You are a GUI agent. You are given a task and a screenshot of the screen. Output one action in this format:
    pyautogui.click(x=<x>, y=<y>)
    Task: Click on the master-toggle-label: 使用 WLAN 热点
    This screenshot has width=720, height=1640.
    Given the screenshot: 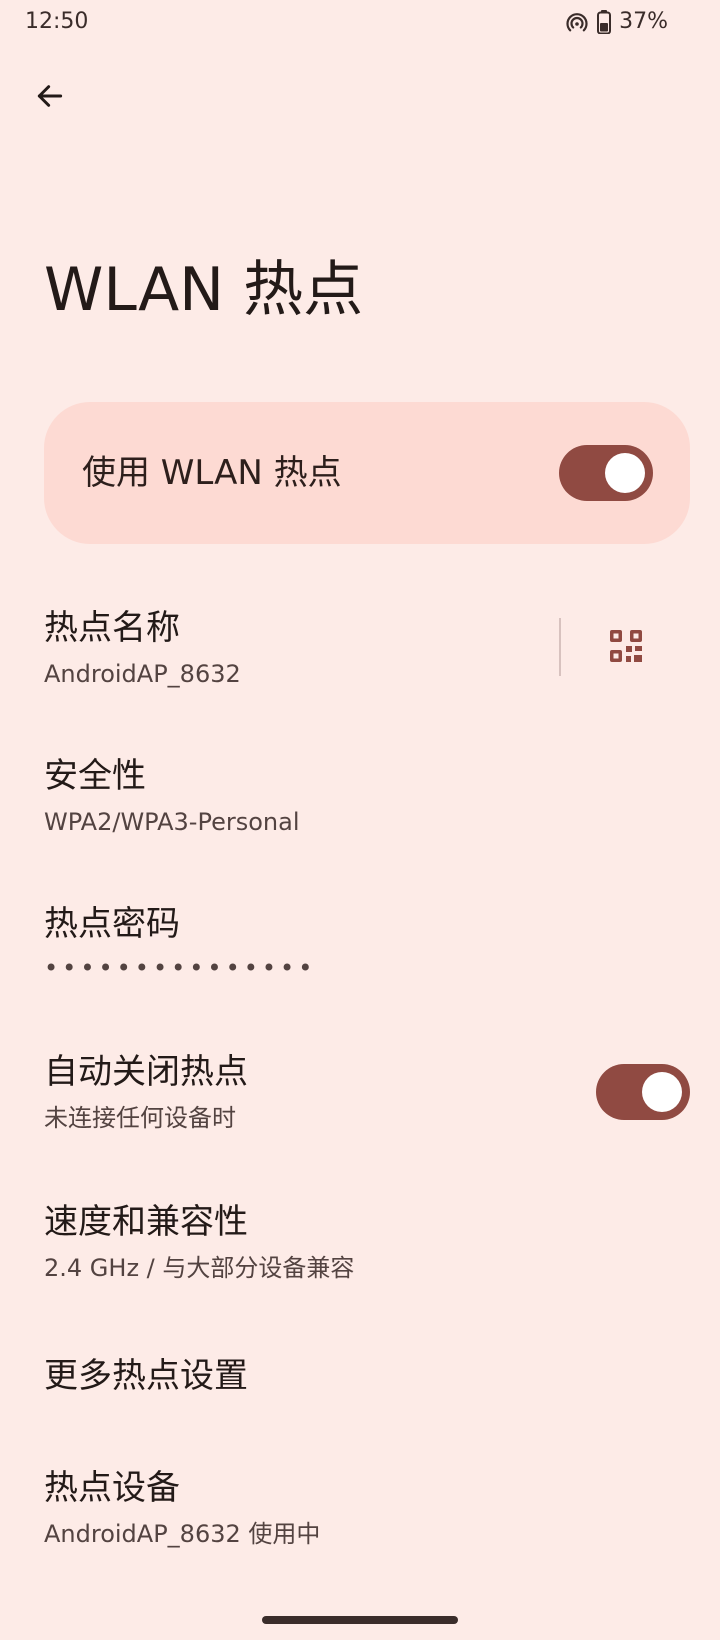 What is the action you would take?
    pyautogui.click(x=212, y=473)
    